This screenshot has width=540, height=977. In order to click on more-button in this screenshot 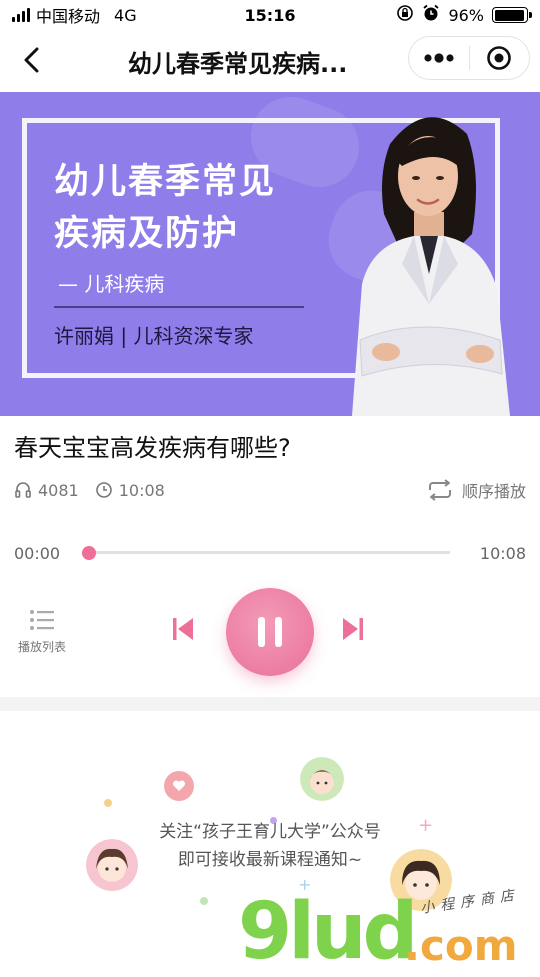, I will do `click(439, 58)`.